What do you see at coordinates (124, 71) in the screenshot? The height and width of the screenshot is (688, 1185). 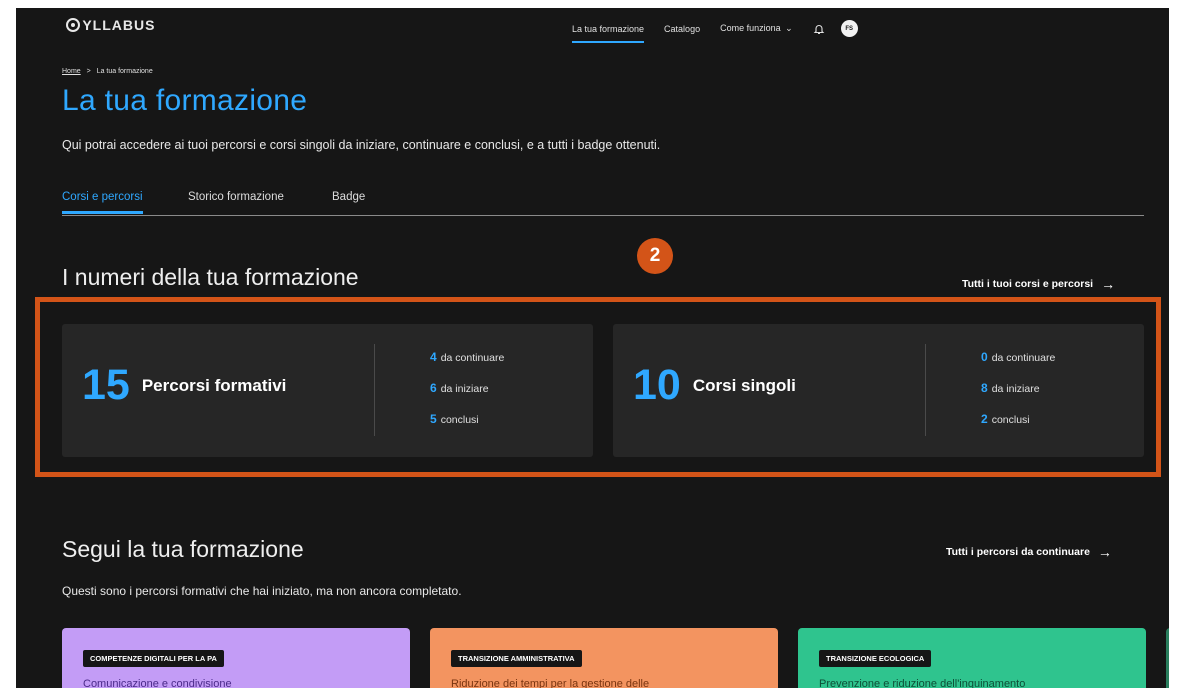 I see `breadcrumb-current: La tua formazione` at bounding box center [124, 71].